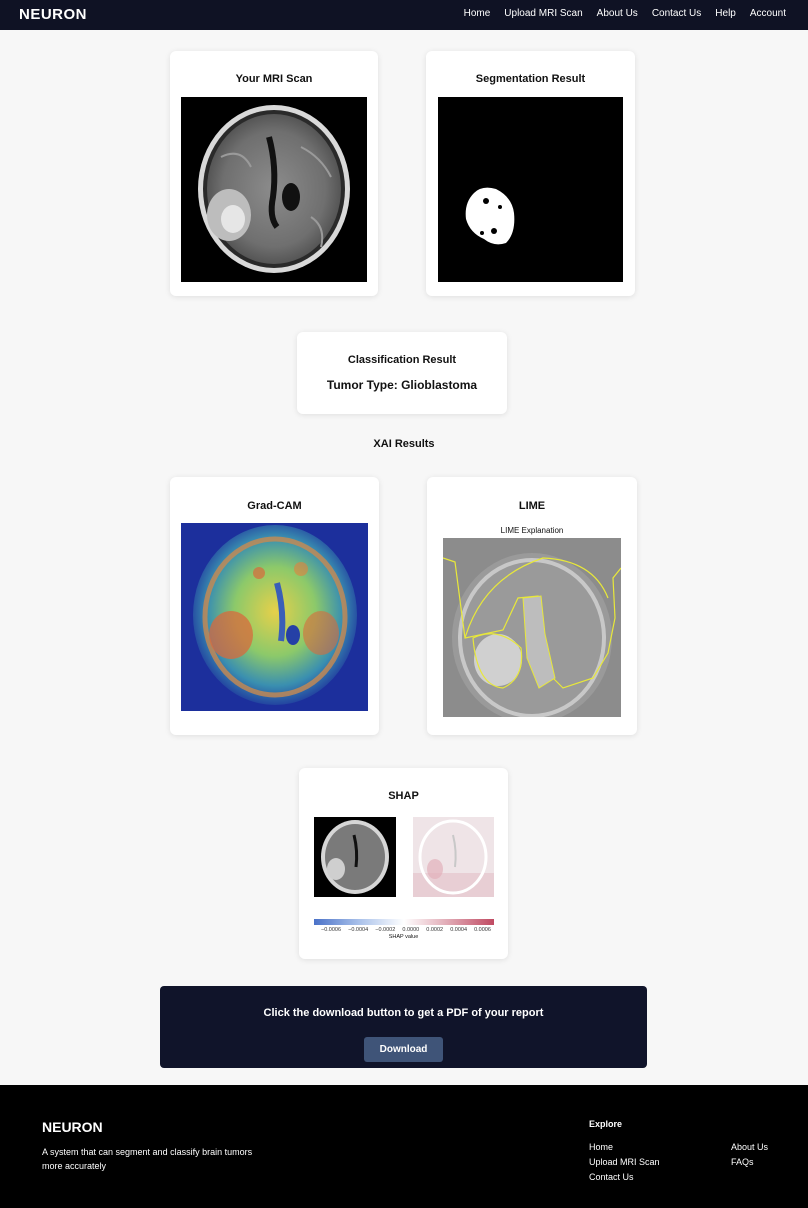  Describe the element at coordinates (676, 13) in the screenshot. I see `nav-contact: Contact Us` at that location.